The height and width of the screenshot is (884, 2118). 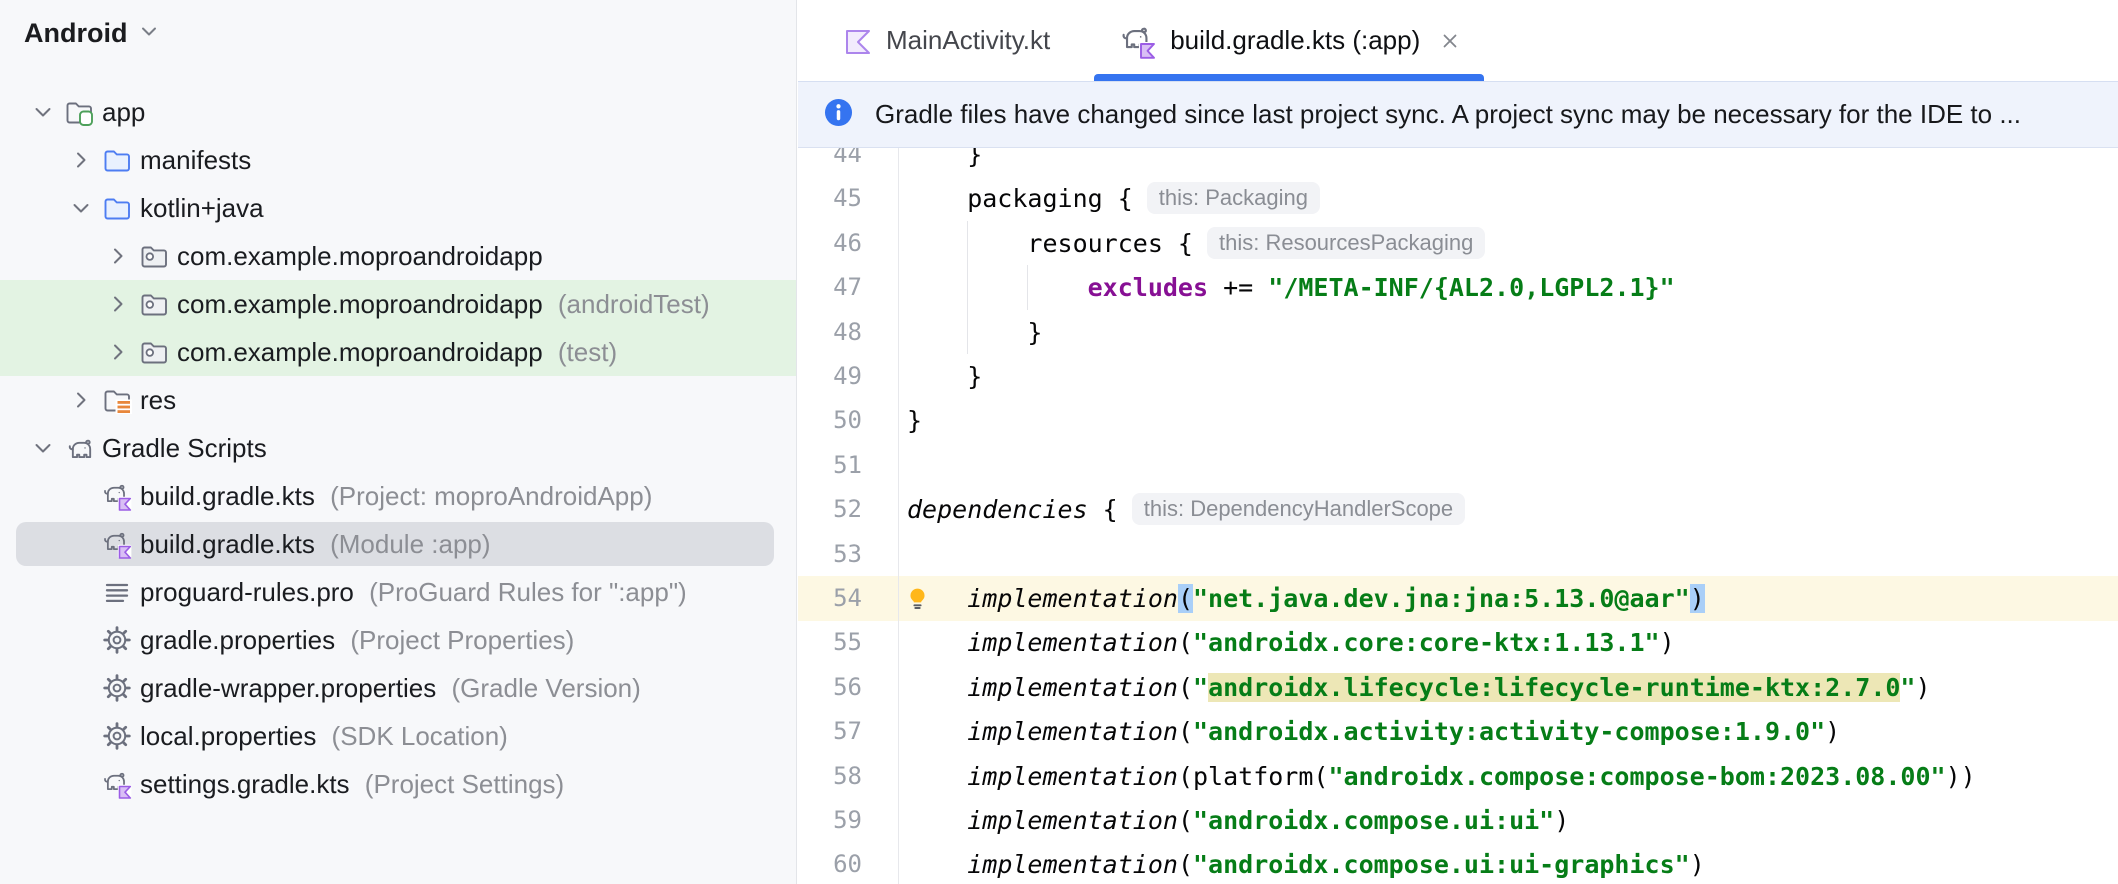 What do you see at coordinates (398, 256) in the screenshot?
I see `tree-item-com-example-moproandroidapp: com.example.moproandroidapp` at bounding box center [398, 256].